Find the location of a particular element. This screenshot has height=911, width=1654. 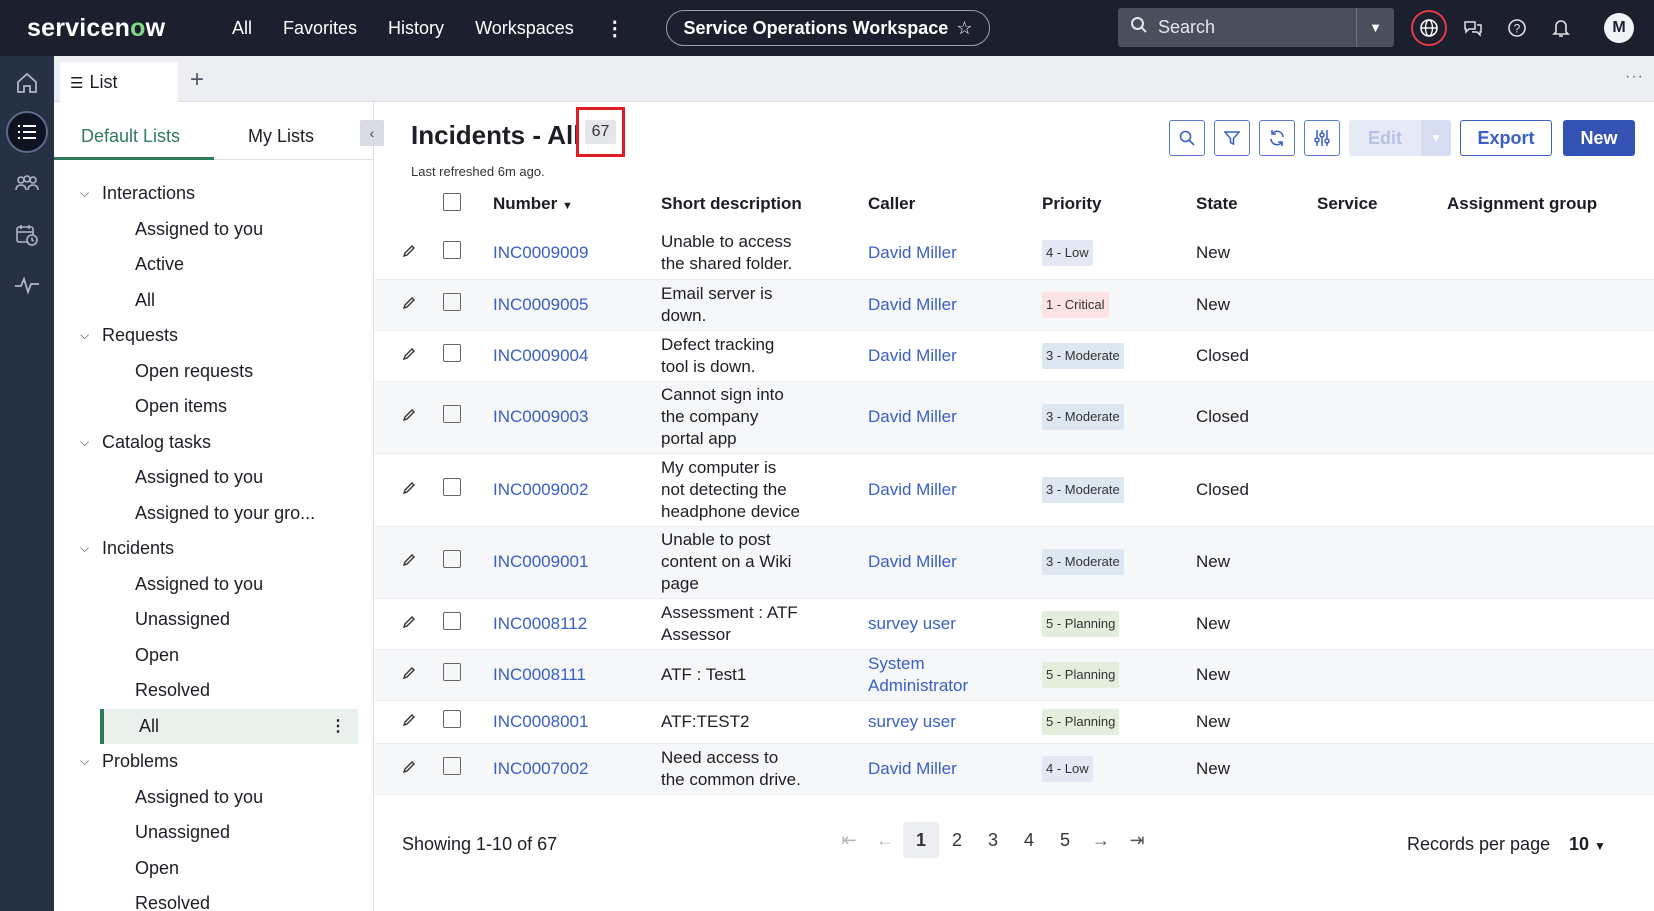

previous-page-icon: ← is located at coordinates (885, 840).